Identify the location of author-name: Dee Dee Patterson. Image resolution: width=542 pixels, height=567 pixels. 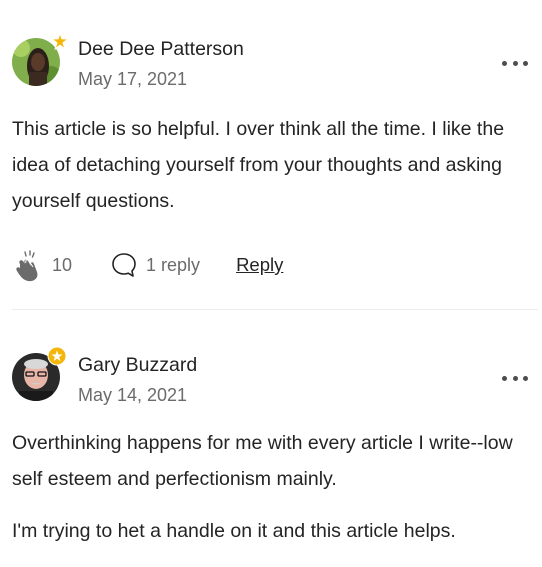
(161, 49).